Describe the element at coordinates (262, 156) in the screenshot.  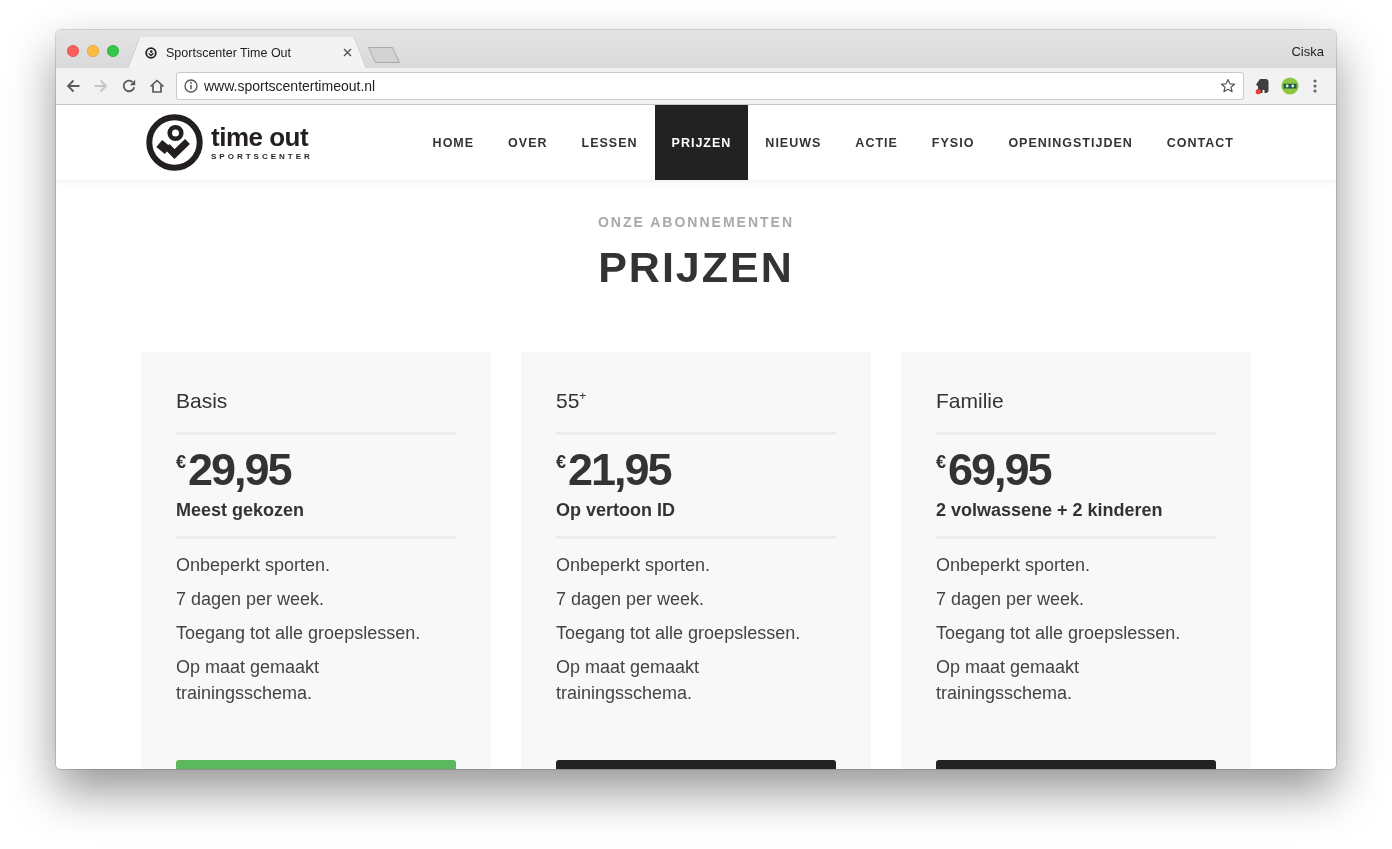
I see `logo-subtitle: SPORTSCENTER` at that location.